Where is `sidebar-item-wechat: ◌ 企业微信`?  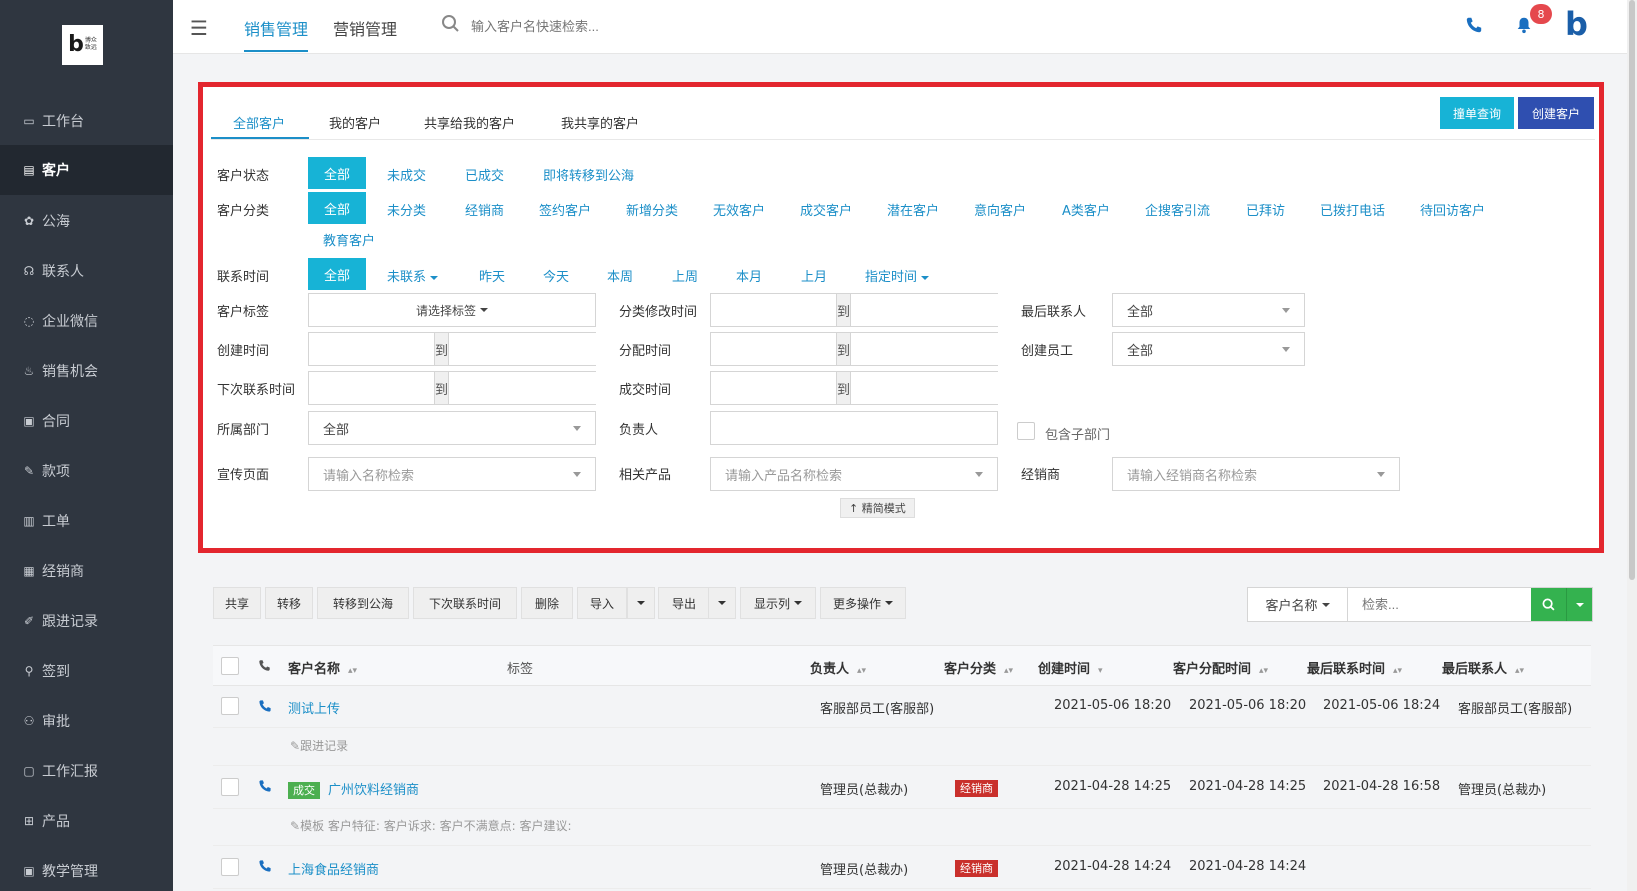 sidebar-item-wechat: ◌ 企业微信 is located at coordinates (86, 321).